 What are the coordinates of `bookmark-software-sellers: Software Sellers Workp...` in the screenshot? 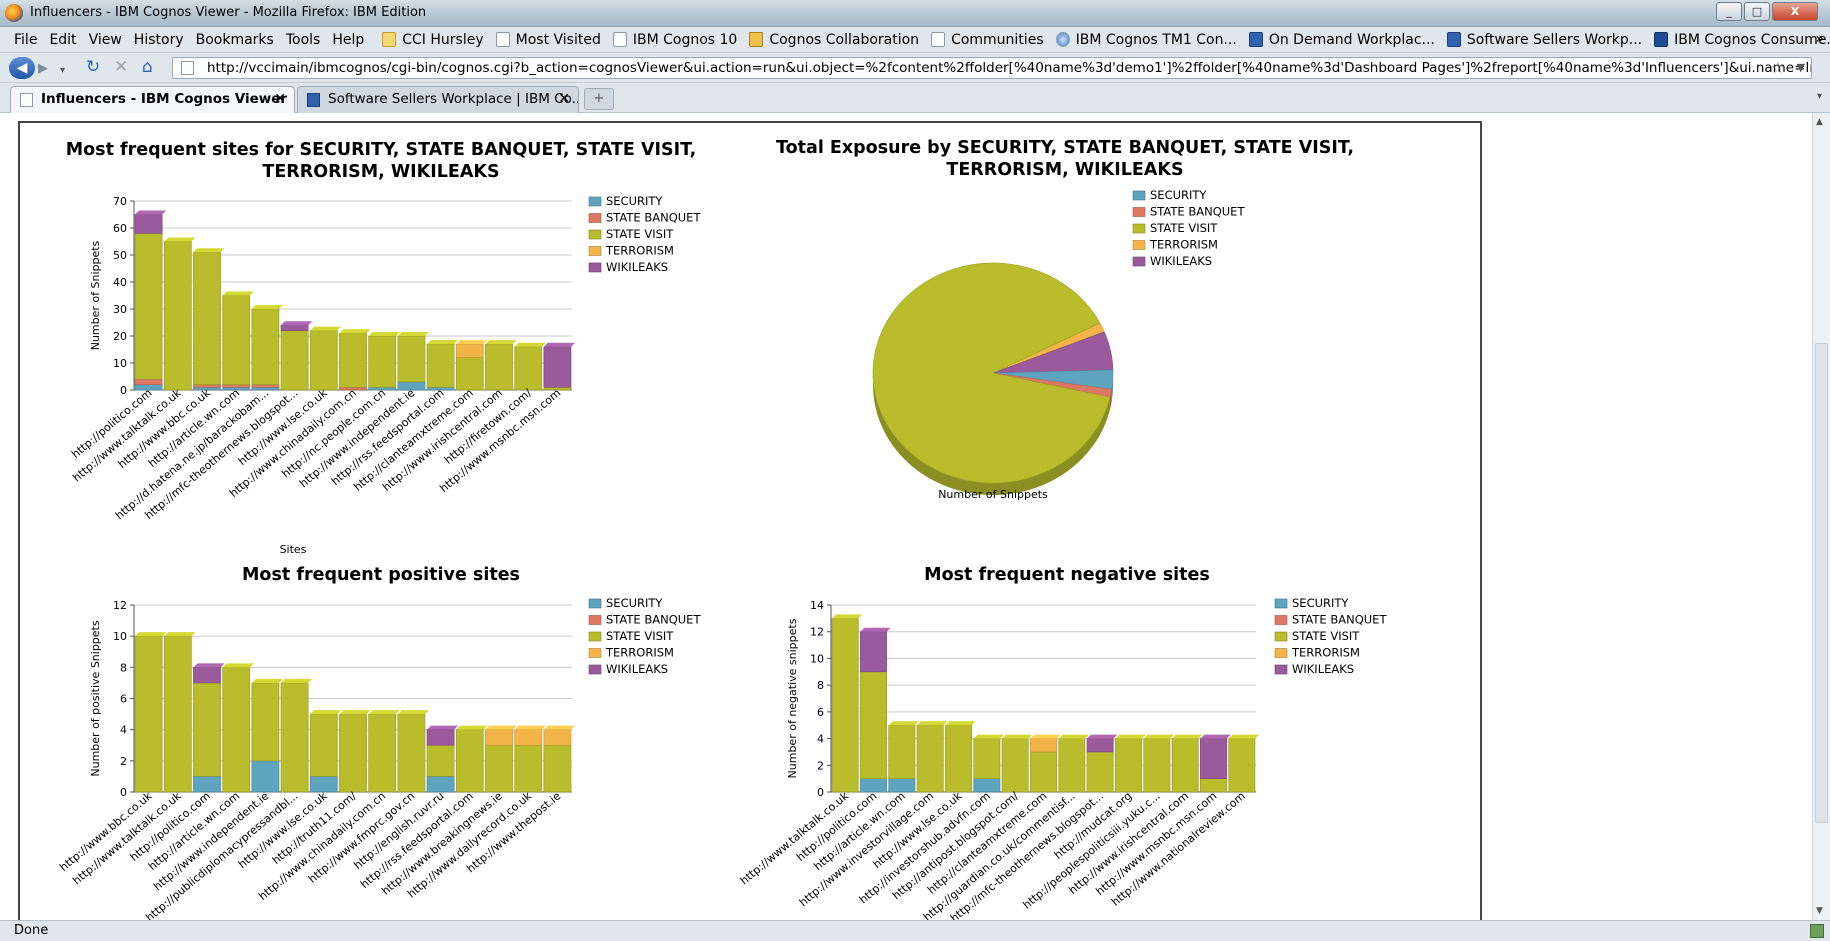 It's located at (1544, 40).